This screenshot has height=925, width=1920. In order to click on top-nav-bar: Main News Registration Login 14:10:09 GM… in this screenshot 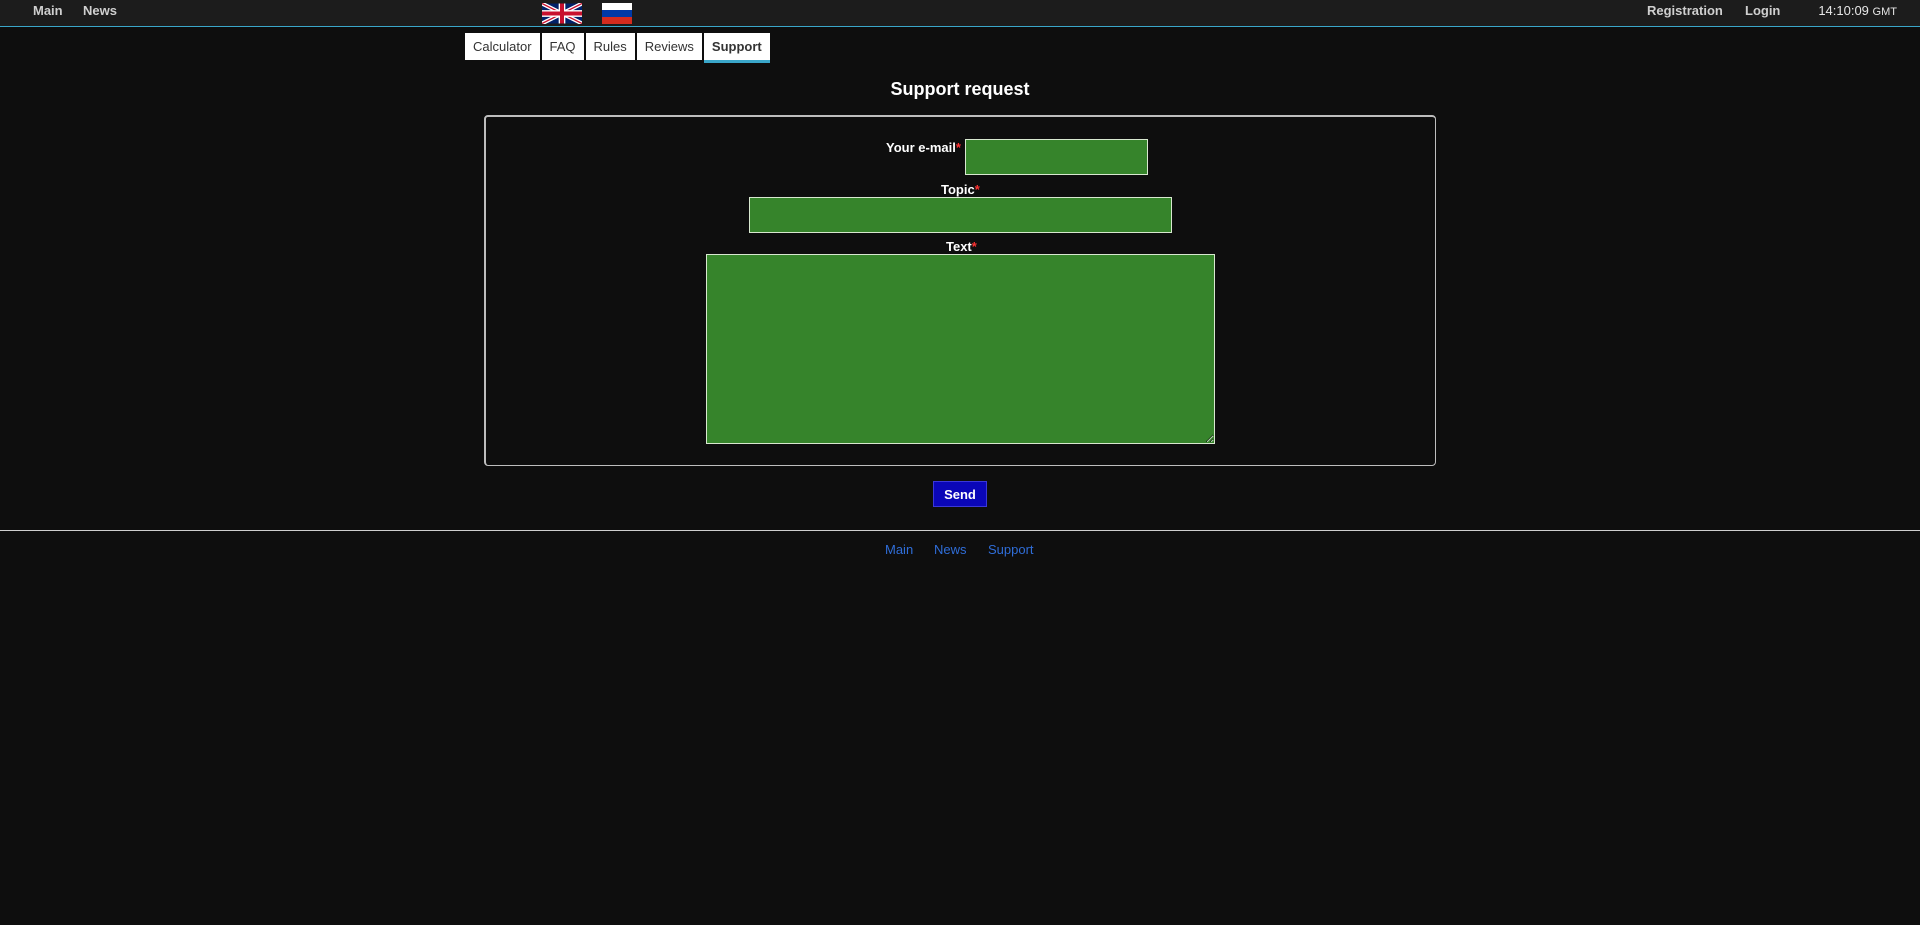, I will do `click(960, 13)`.